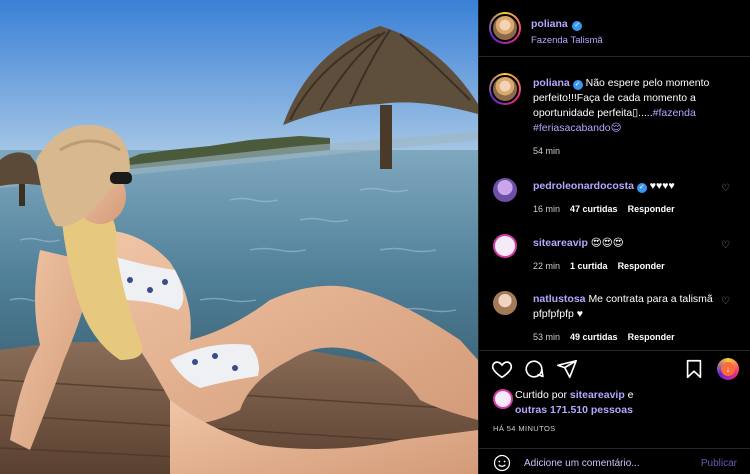 The image size is (750, 474). I want to click on comment-username: natlustosa, so click(559, 299).